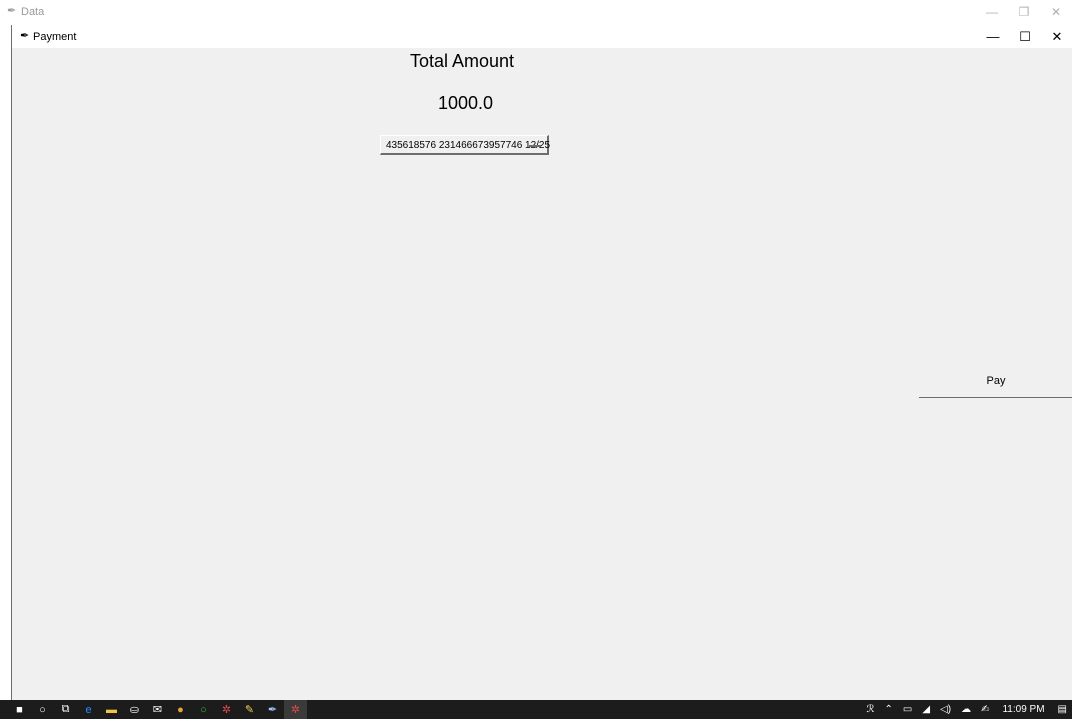 The width and height of the screenshot is (1072, 719). I want to click on battery-icon: ▭, so click(907, 709).